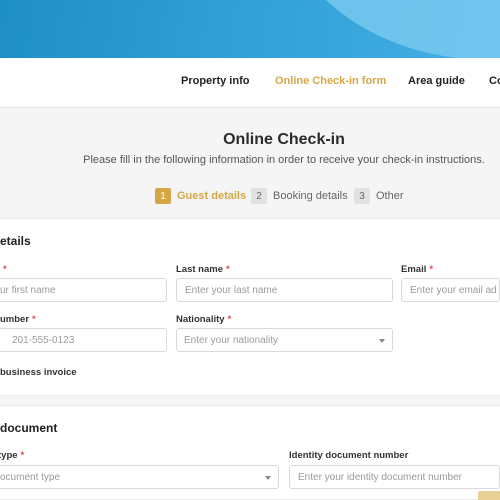  I want to click on step-label: Guest details, so click(212, 196).